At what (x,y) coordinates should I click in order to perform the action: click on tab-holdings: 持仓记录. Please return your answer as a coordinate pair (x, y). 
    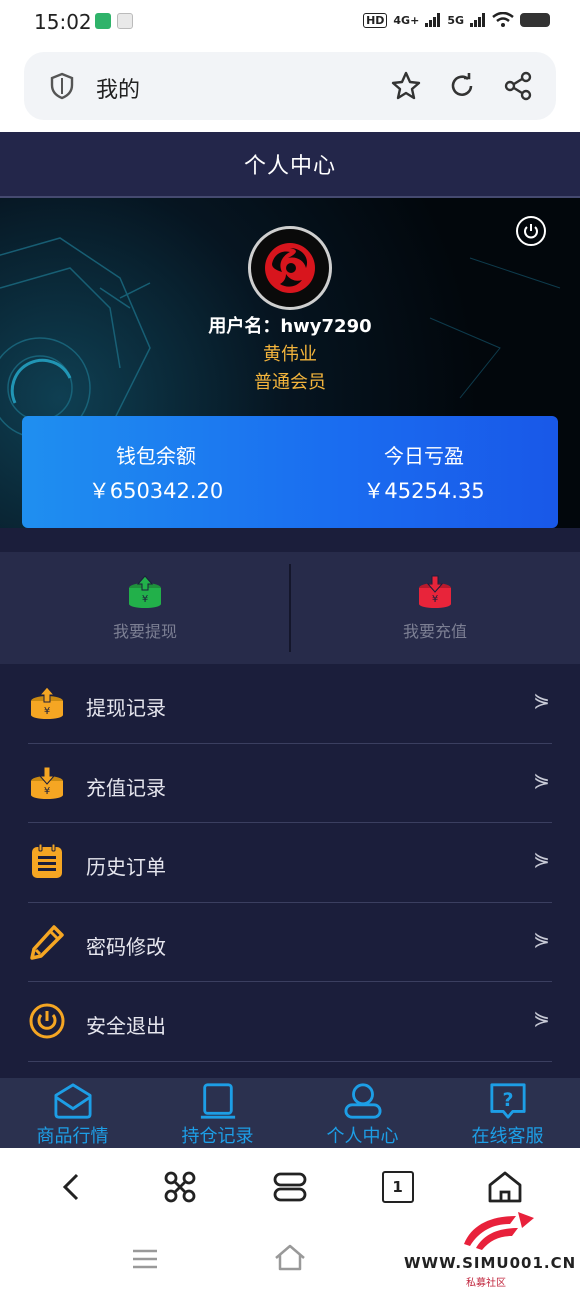
    Looking at the image, I should click on (217, 1113).